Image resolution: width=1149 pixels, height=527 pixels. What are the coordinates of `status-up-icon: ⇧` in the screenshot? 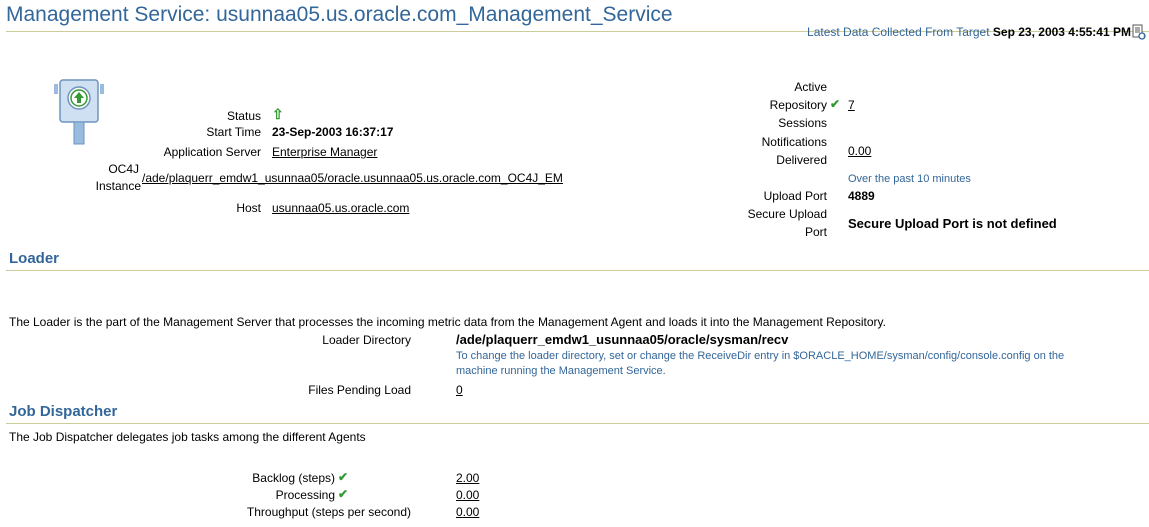 It's located at (278, 114).